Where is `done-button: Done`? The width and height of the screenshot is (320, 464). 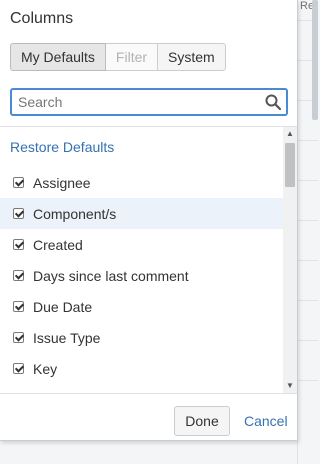 done-button: Done is located at coordinates (202, 421).